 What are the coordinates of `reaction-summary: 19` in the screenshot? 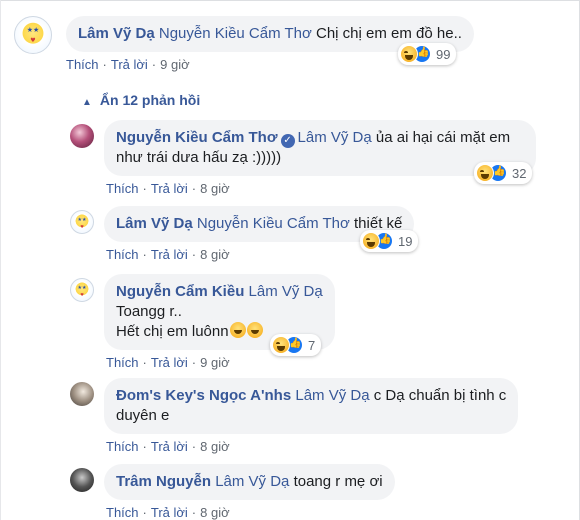 It's located at (389, 241).